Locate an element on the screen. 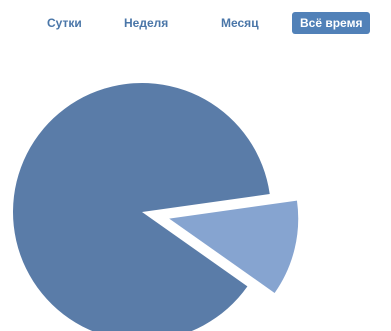 This screenshot has width=391, height=331. tab-month: Месяц is located at coordinates (240, 23).